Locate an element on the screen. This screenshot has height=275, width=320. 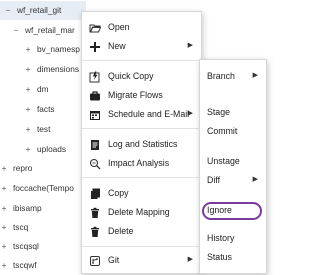
folder-open-icon is located at coordinates (95, 27).